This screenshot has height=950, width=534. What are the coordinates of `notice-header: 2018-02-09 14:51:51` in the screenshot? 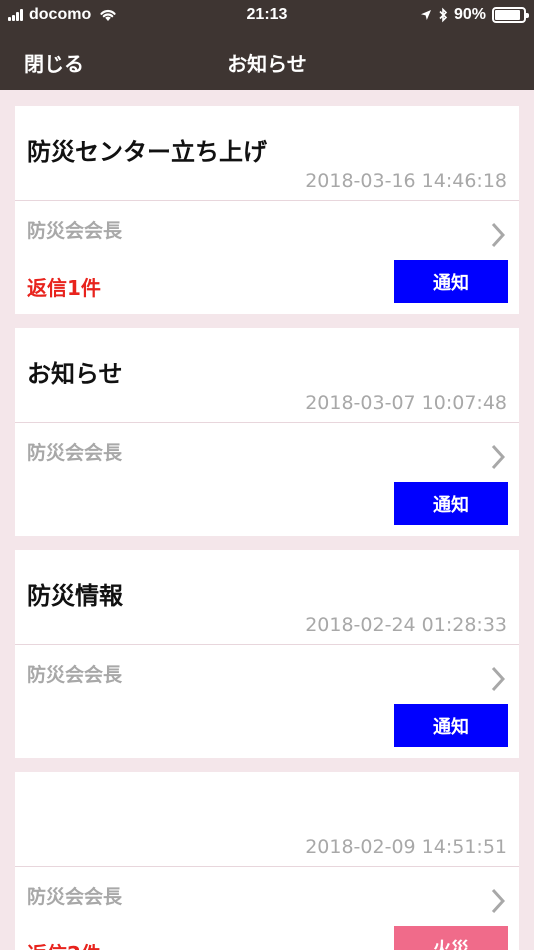 It's located at (267, 819).